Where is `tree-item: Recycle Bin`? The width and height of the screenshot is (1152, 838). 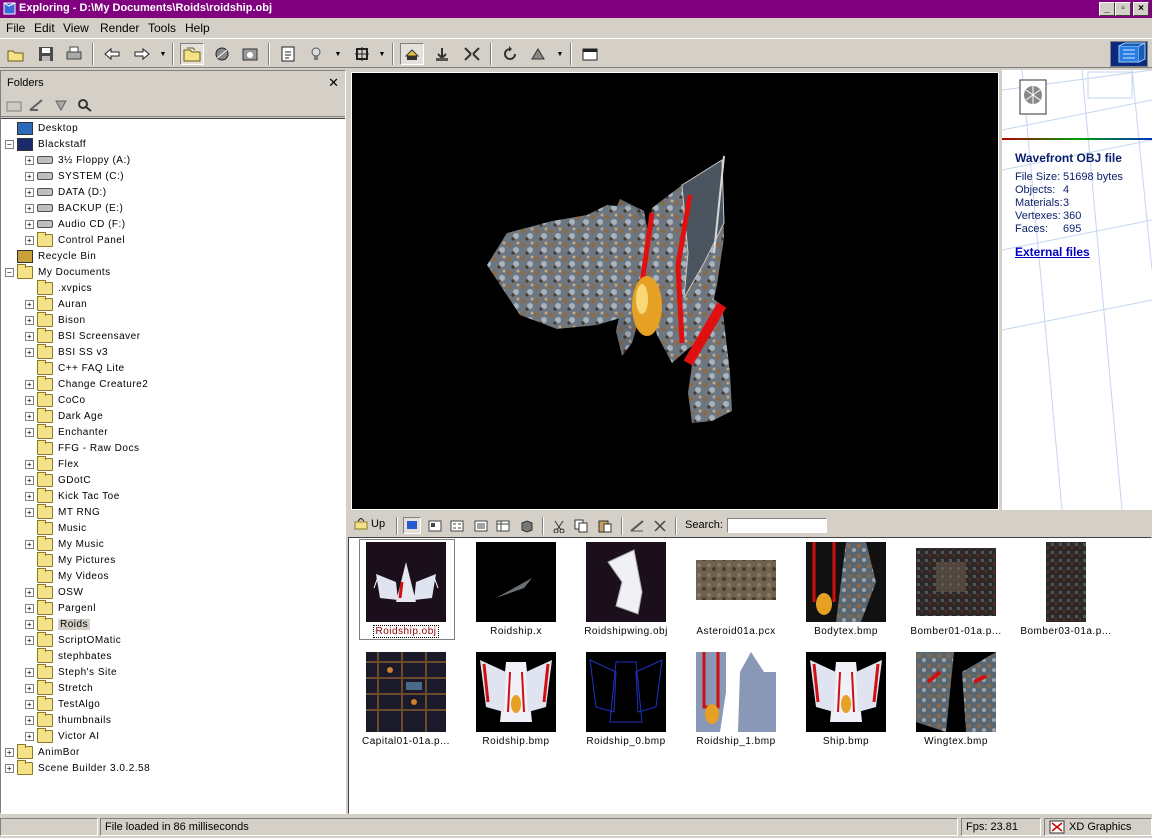
tree-item: Recycle Bin is located at coordinates (50, 256).